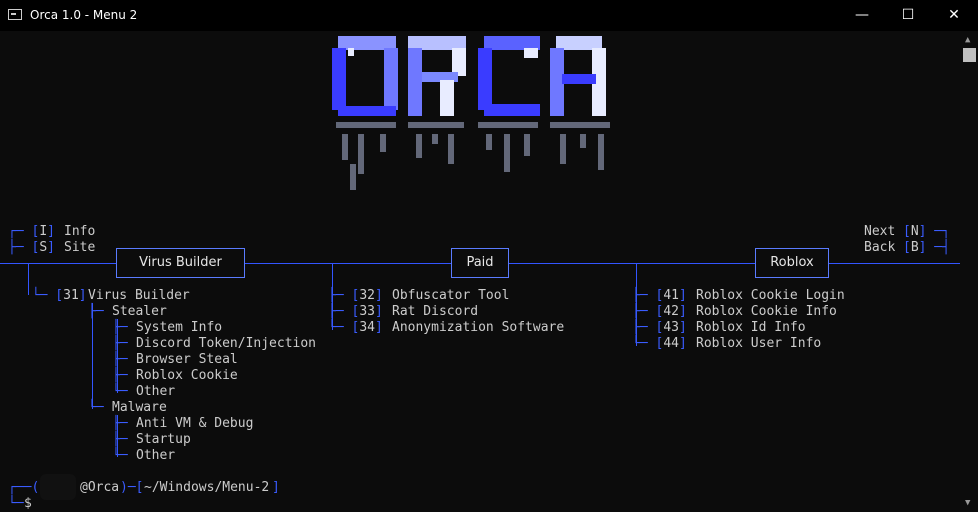  Describe the element at coordinates (100, 487) in the screenshot. I see `prompt-host: @Orca` at that location.